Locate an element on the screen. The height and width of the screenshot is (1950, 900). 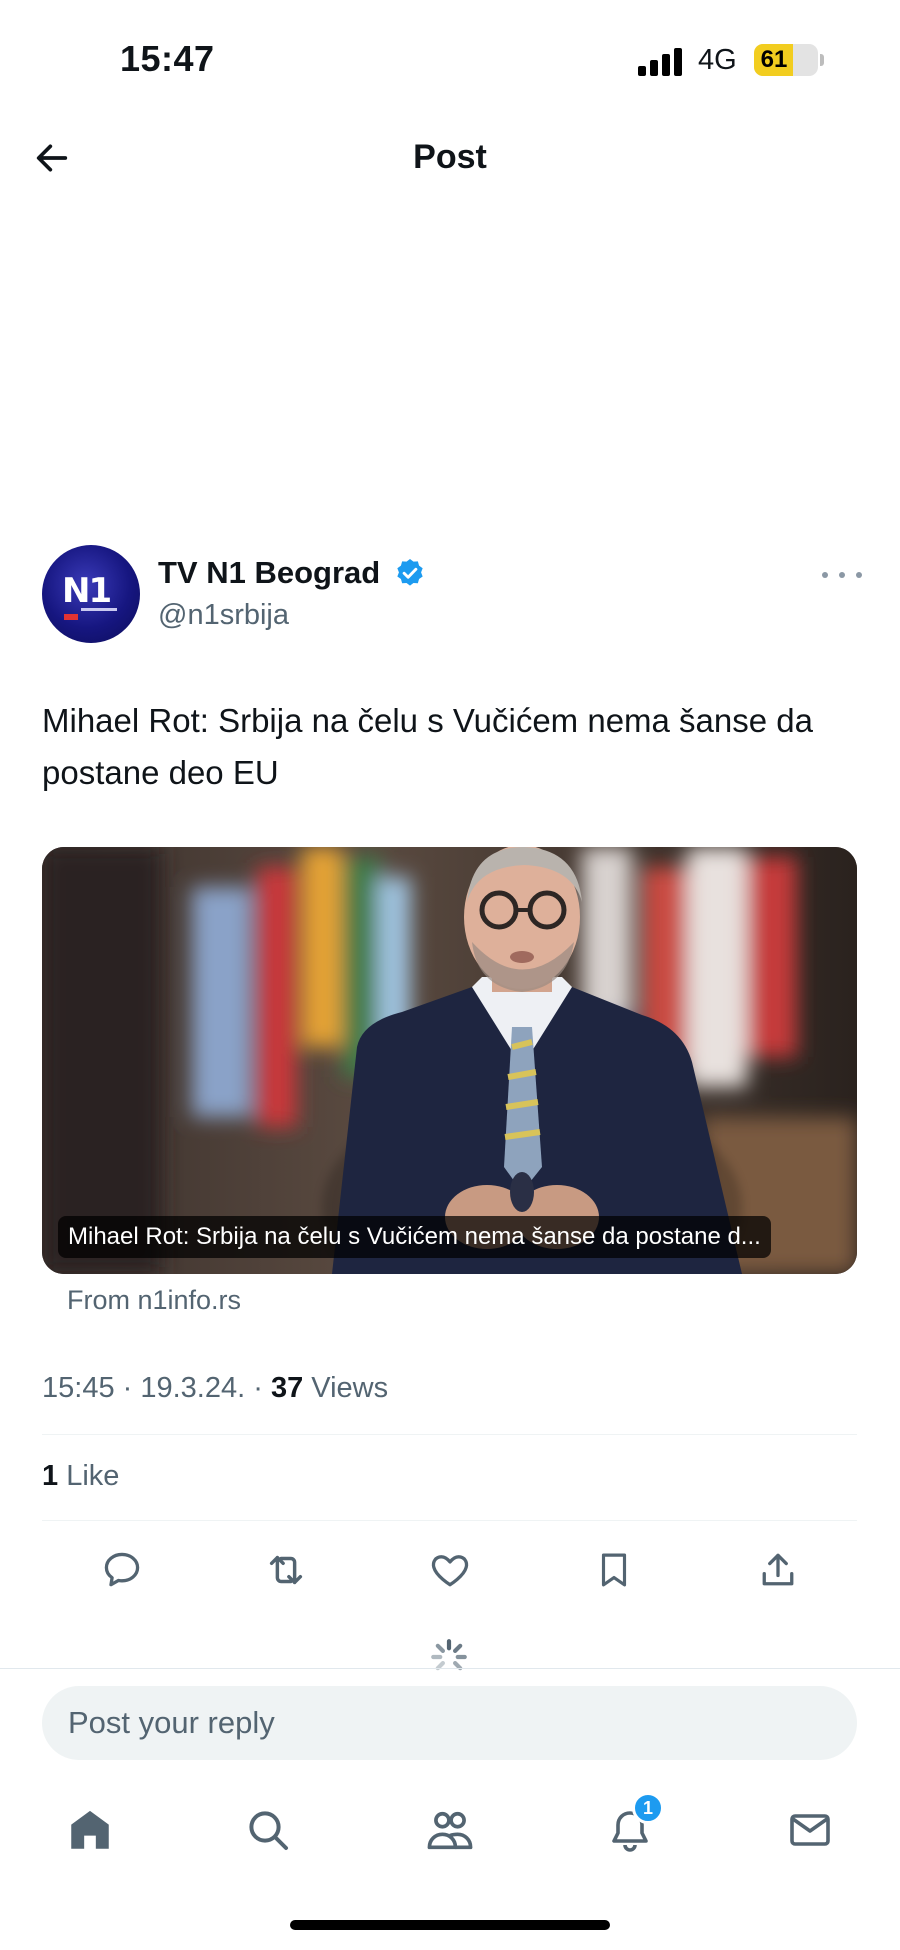
repost-button is located at coordinates (286, 1570).